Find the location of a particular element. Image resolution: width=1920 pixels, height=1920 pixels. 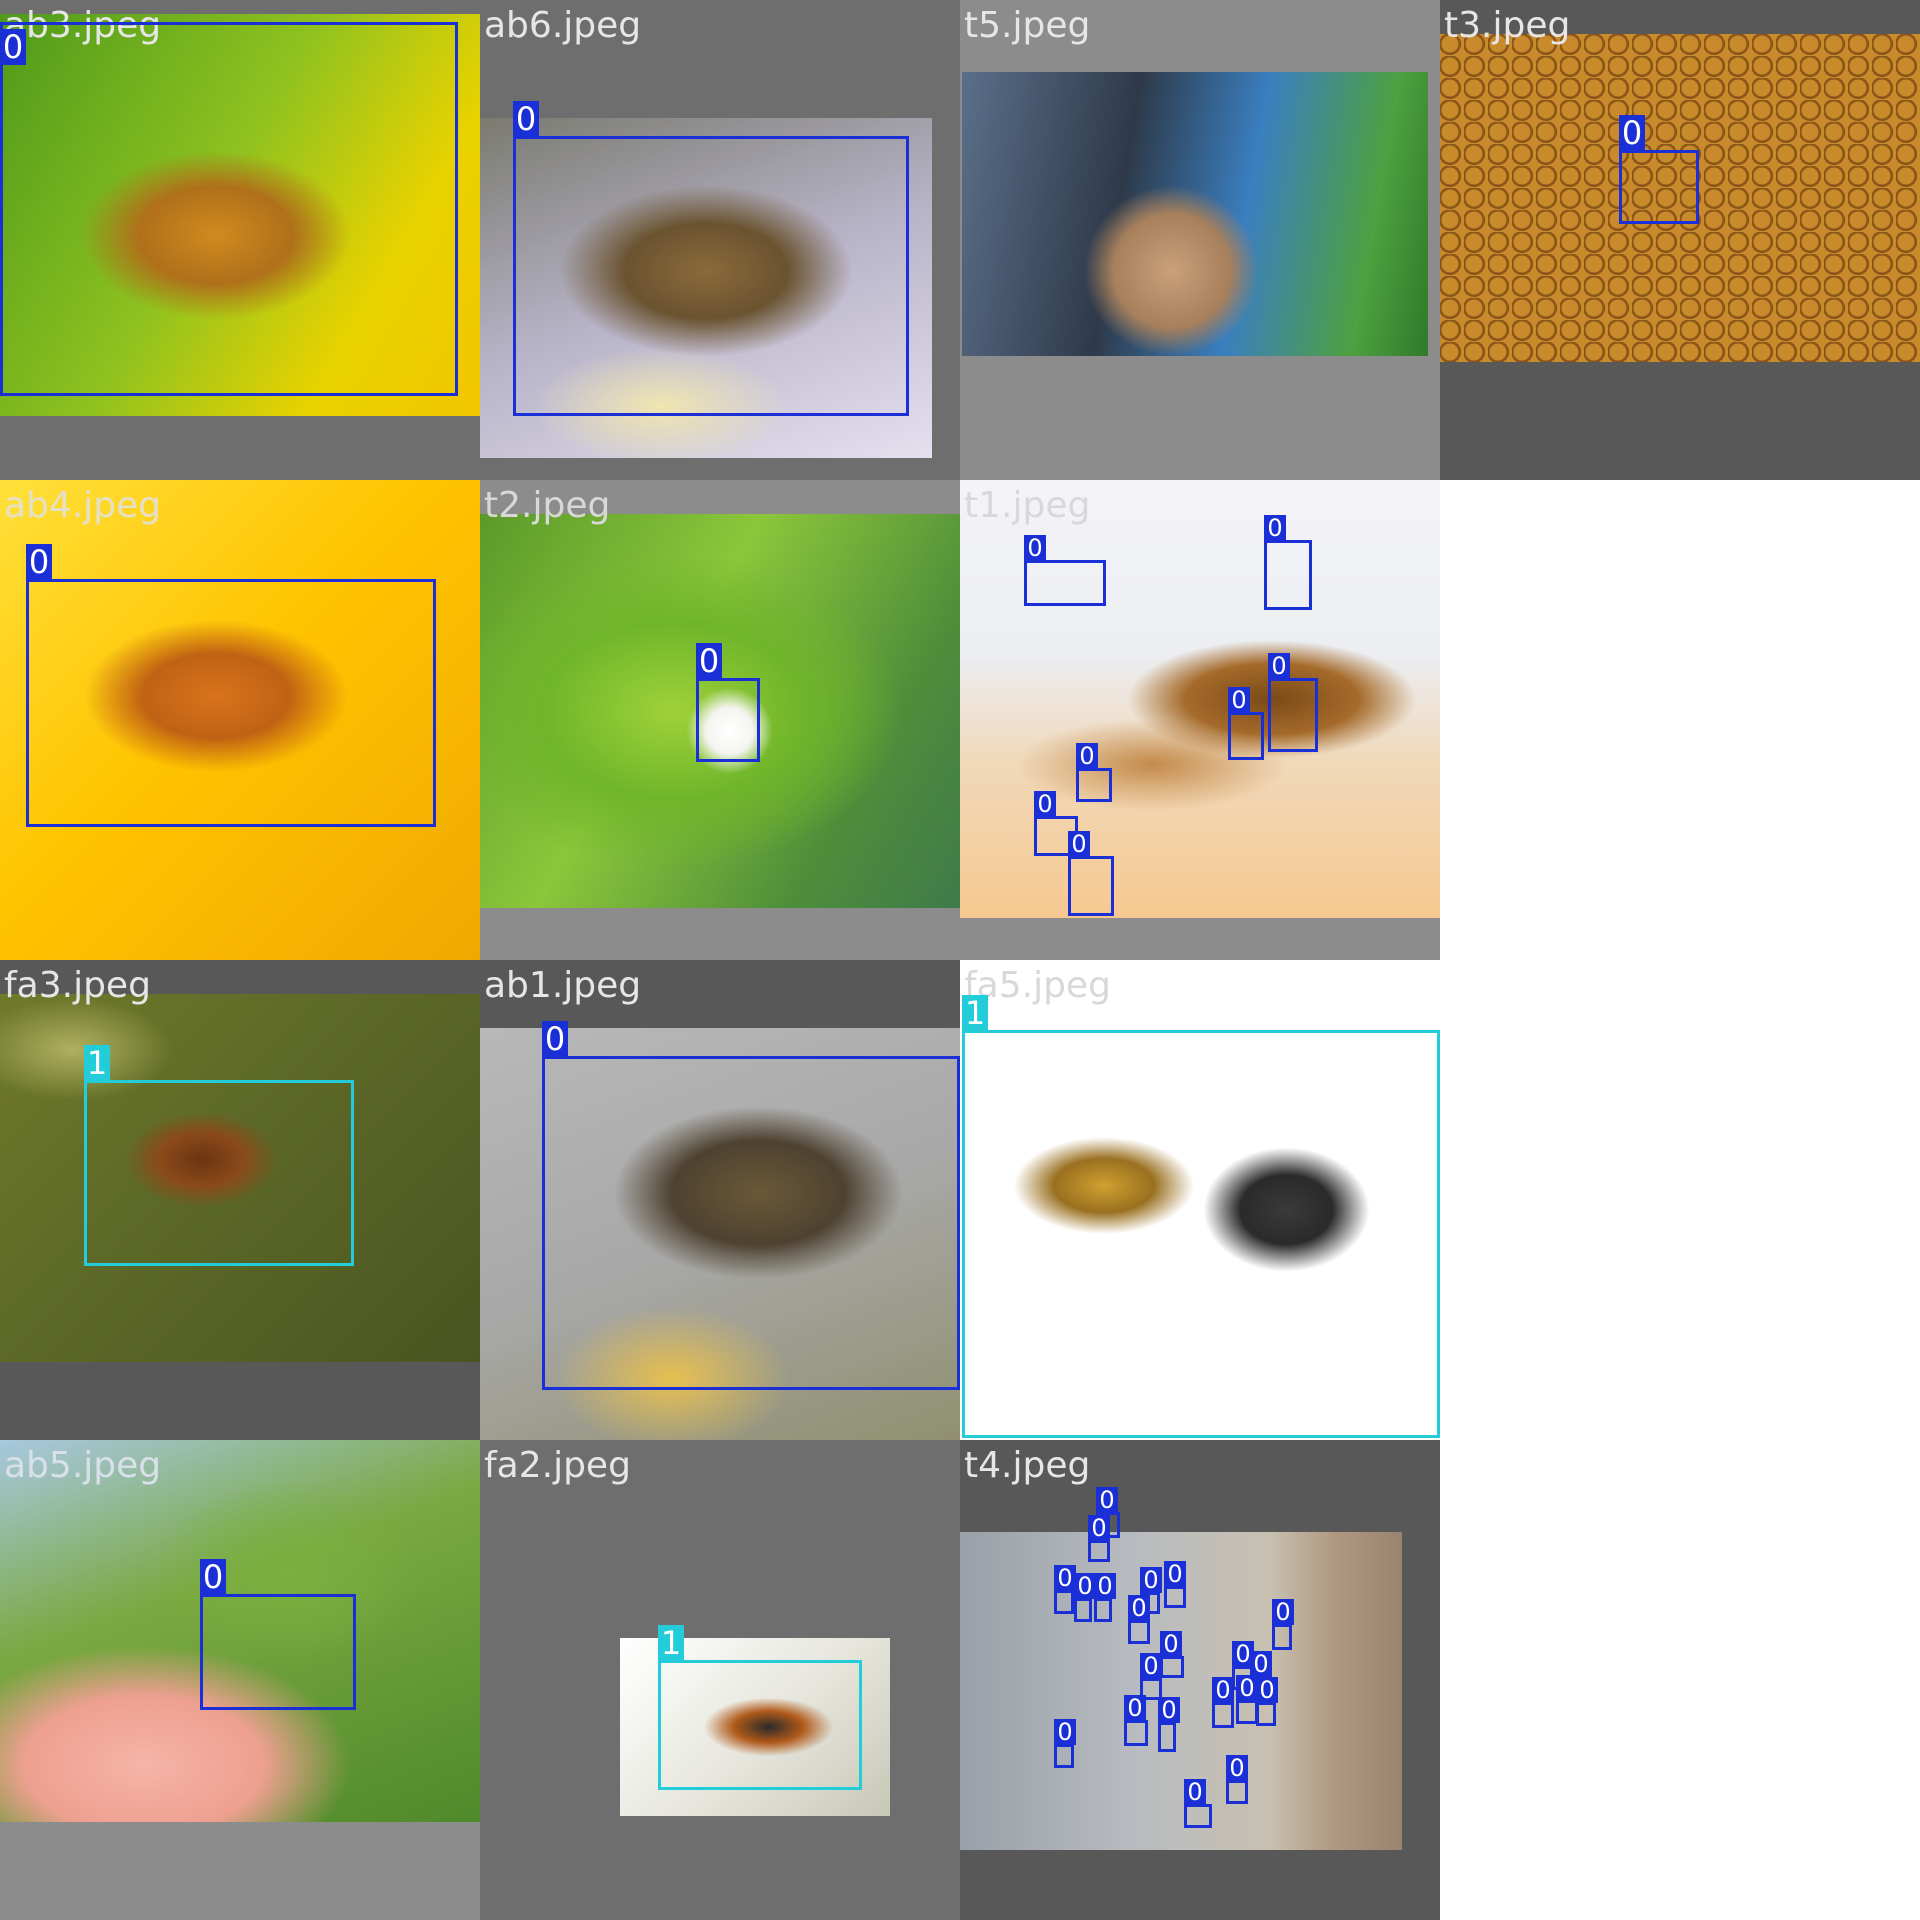

tile-ab6: ab6.jpeg 0 is located at coordinates (720, 240).